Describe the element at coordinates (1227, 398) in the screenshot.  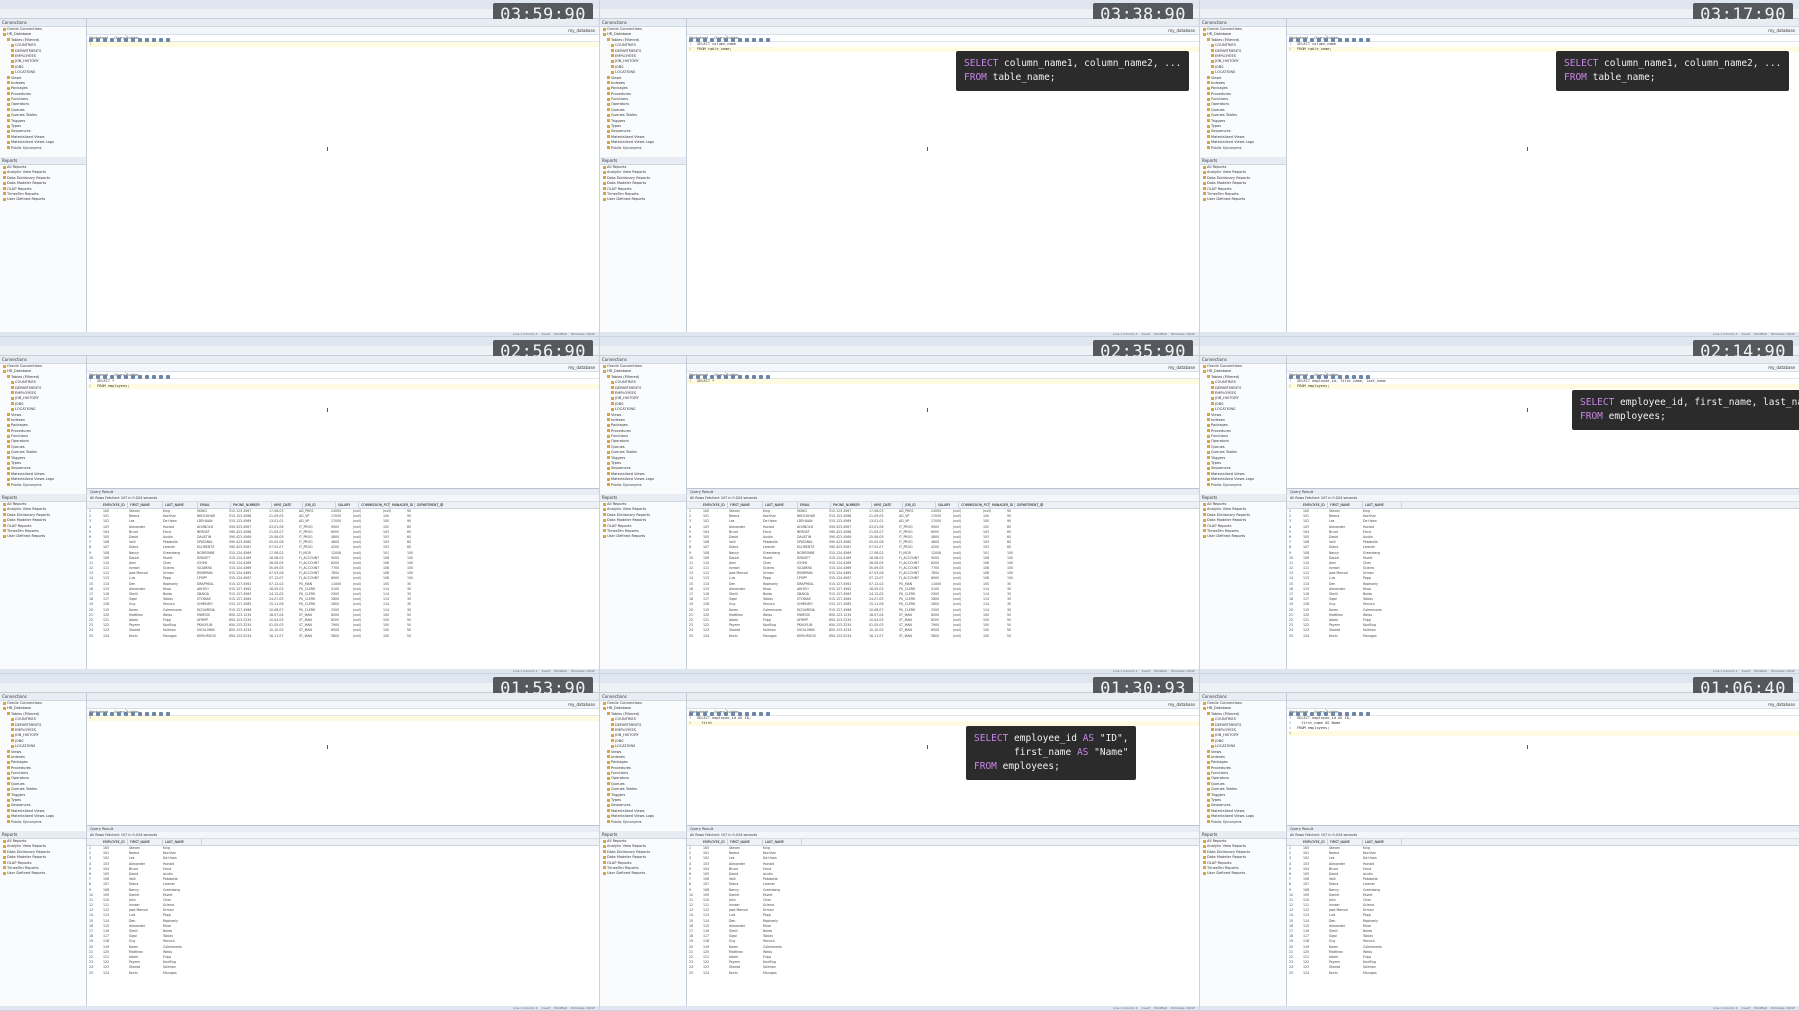
I see `tree-item-label: JOB_HISTORY` at that location.